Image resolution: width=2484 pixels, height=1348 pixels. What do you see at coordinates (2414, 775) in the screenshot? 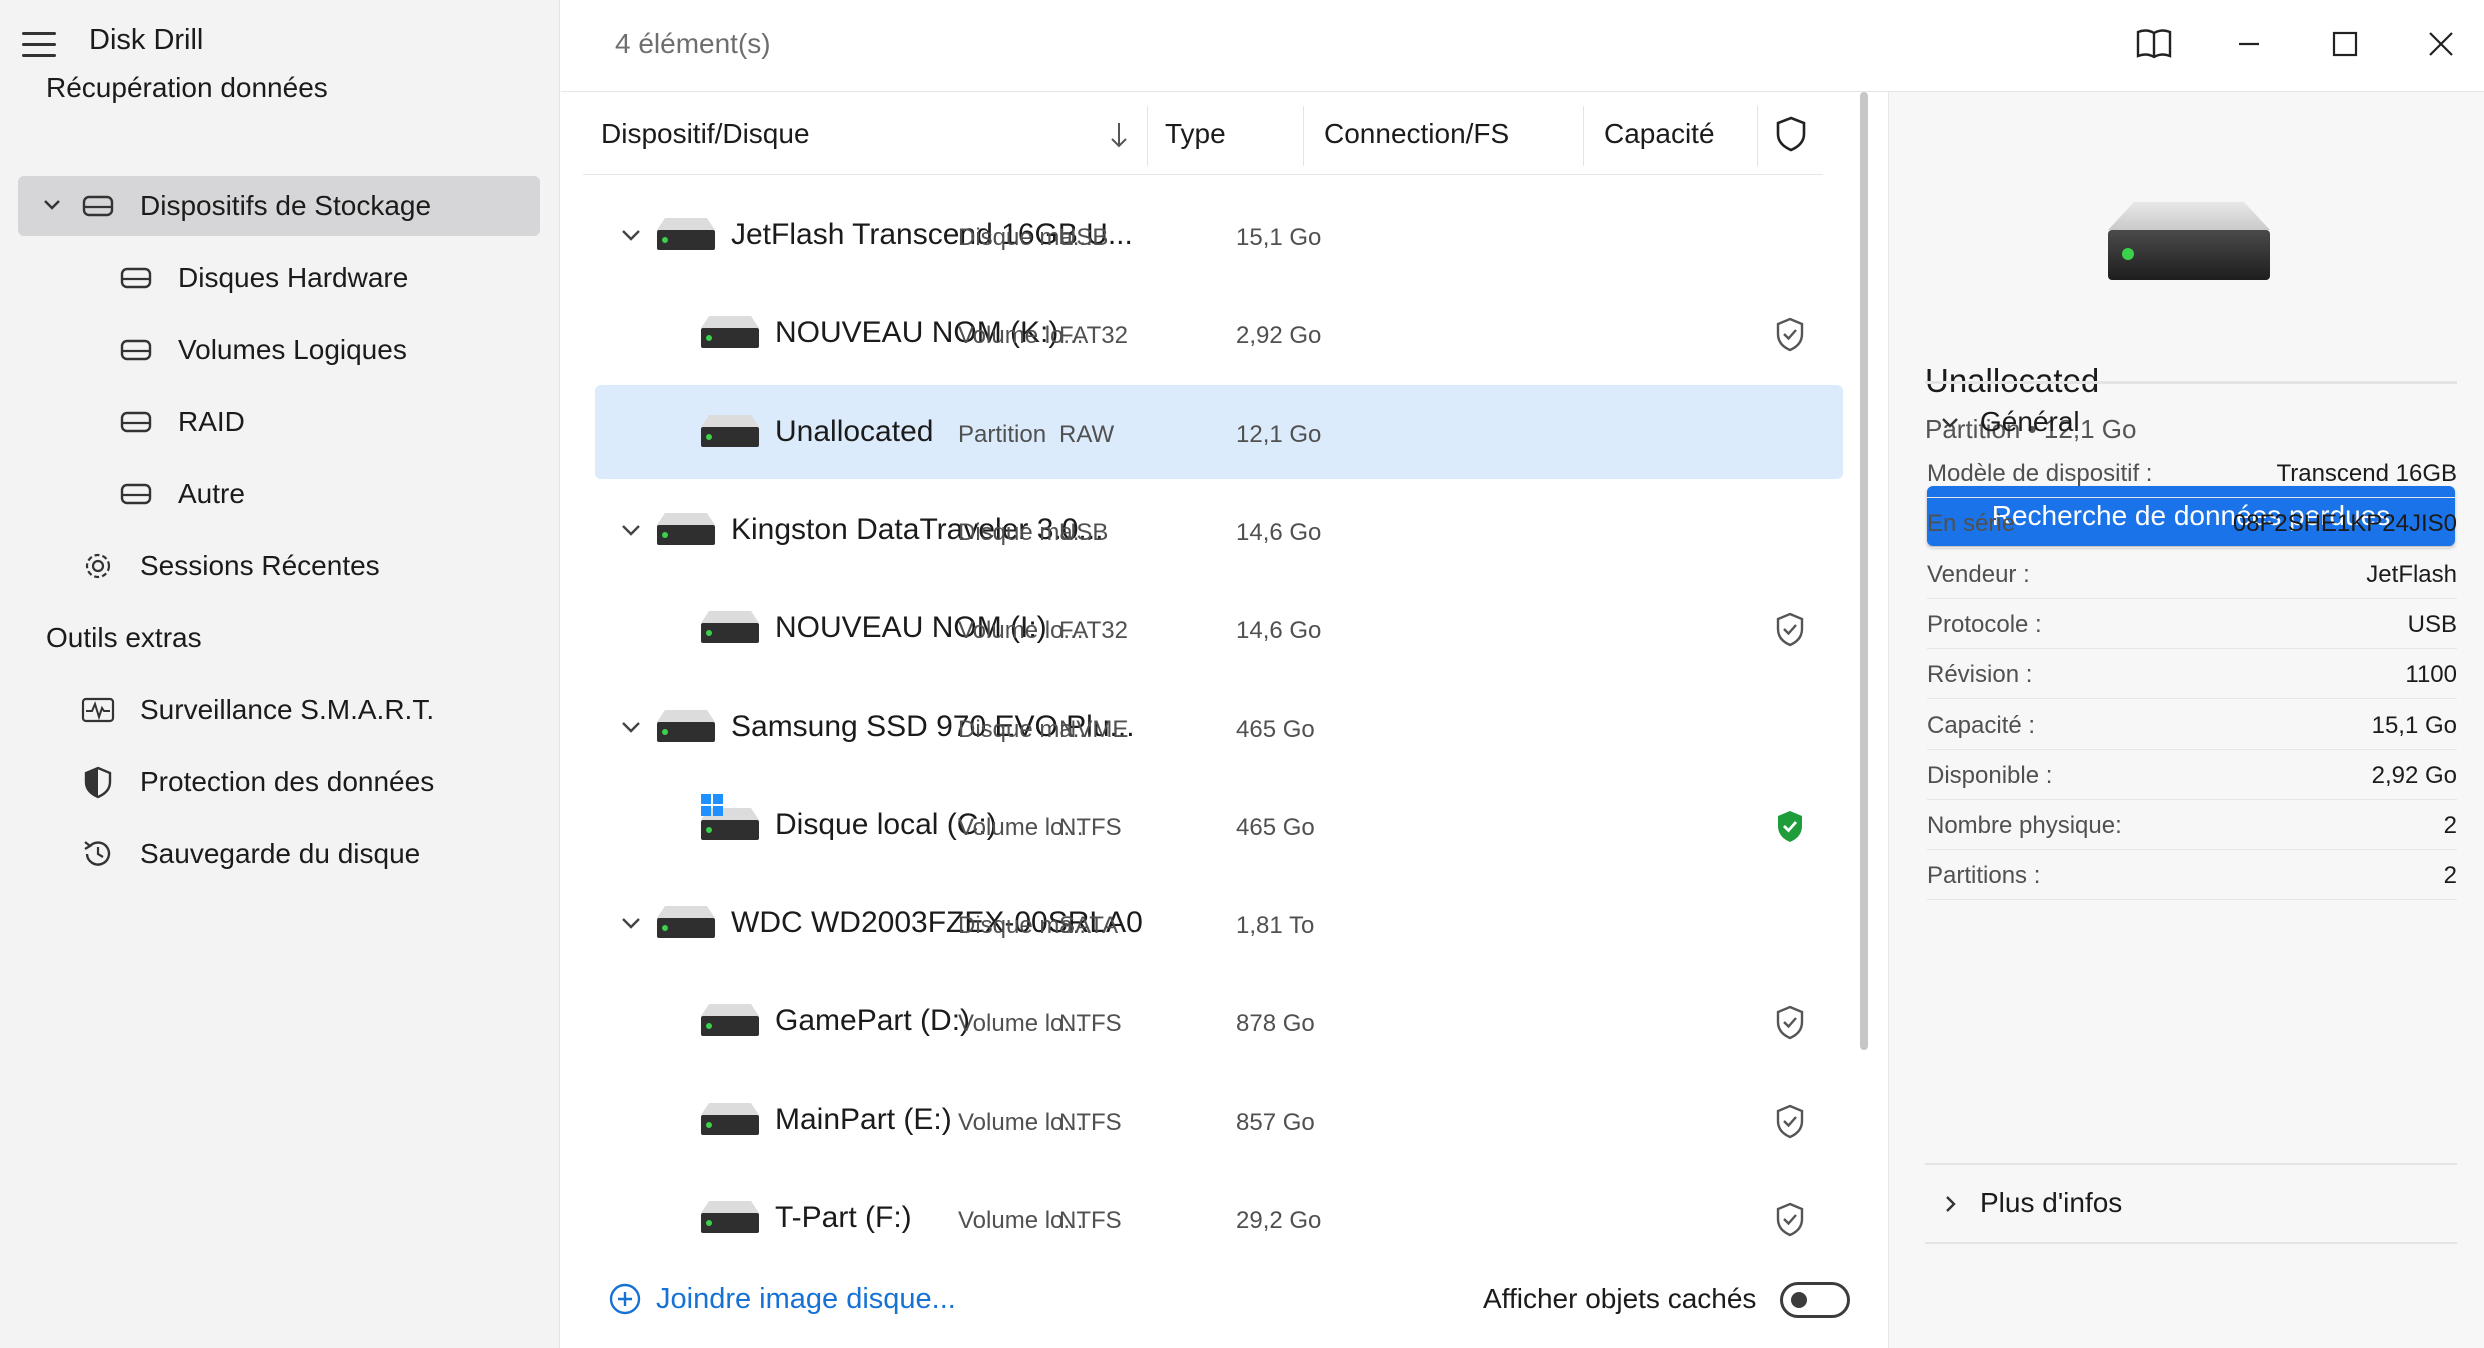
I see `detail-value: 2,92 Go` at bounding box center [2414, 775].